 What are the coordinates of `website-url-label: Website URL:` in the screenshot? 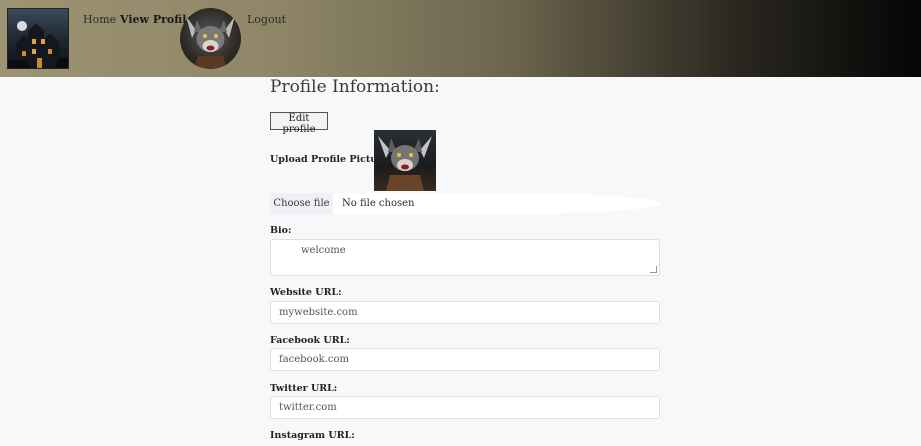 It's located at (306, 292).